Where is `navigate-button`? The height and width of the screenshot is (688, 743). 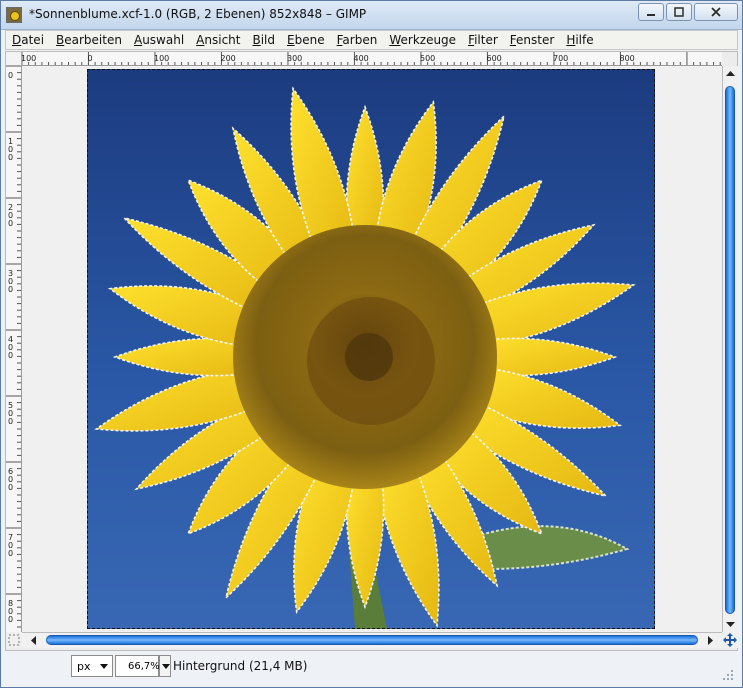
navigate-button is located at coordinates (730, 640).